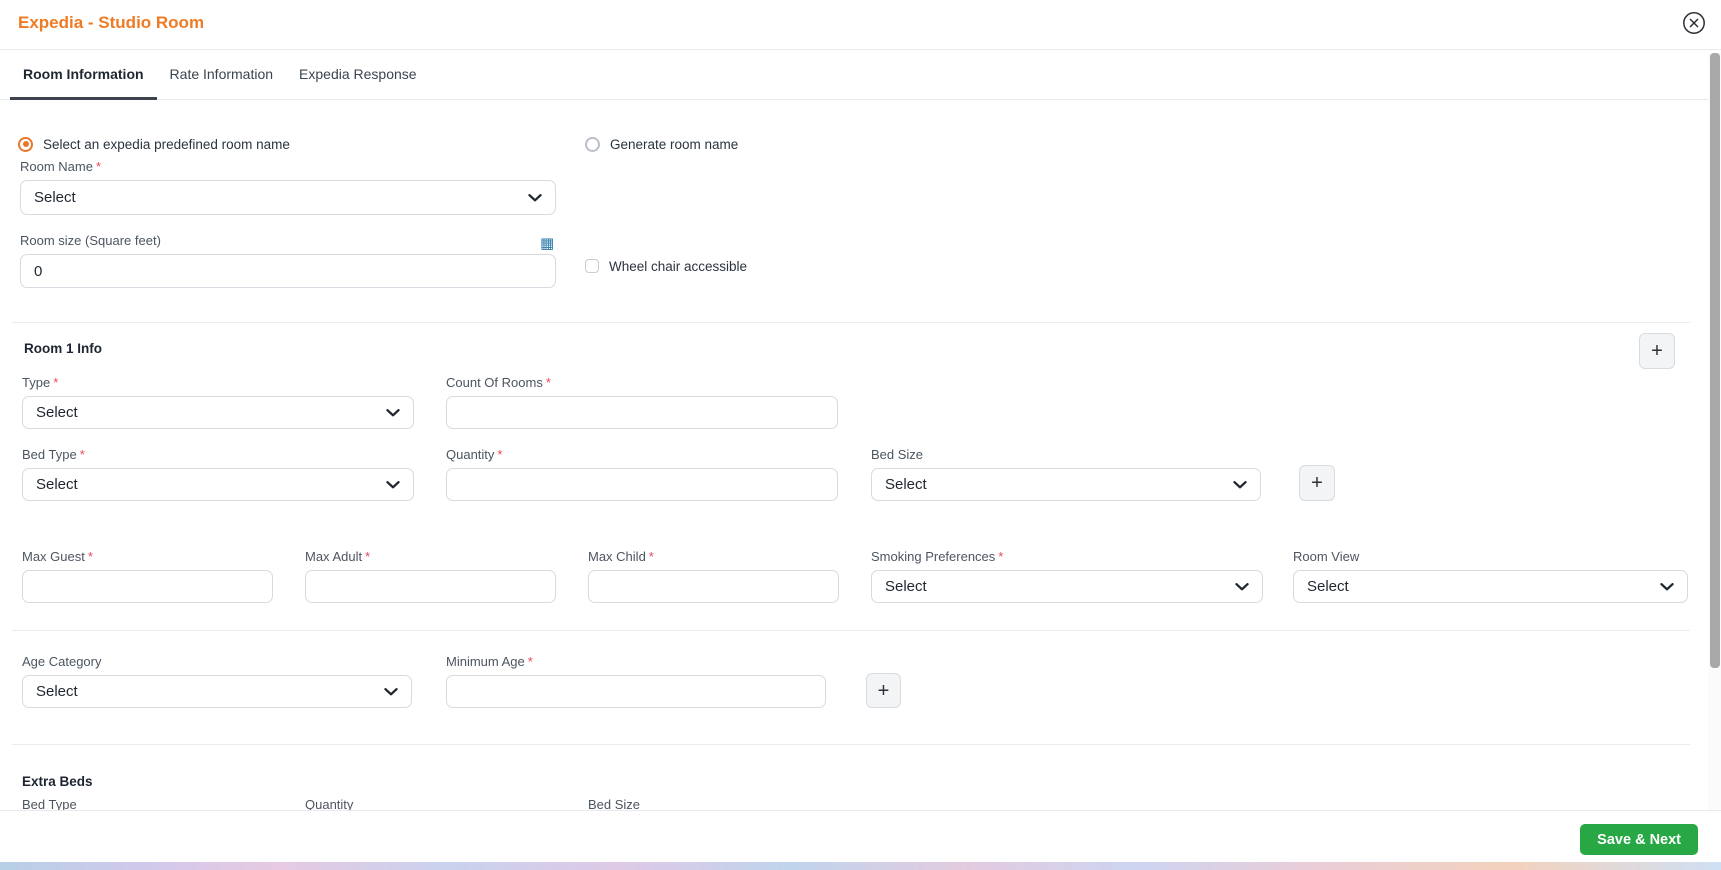 This screenshot has height=870, width=1721. What do you see at coordinates (222, 74) in the screenshot?
I see `tab-rate-information: Rate Information` at bounding box center [222, 74].